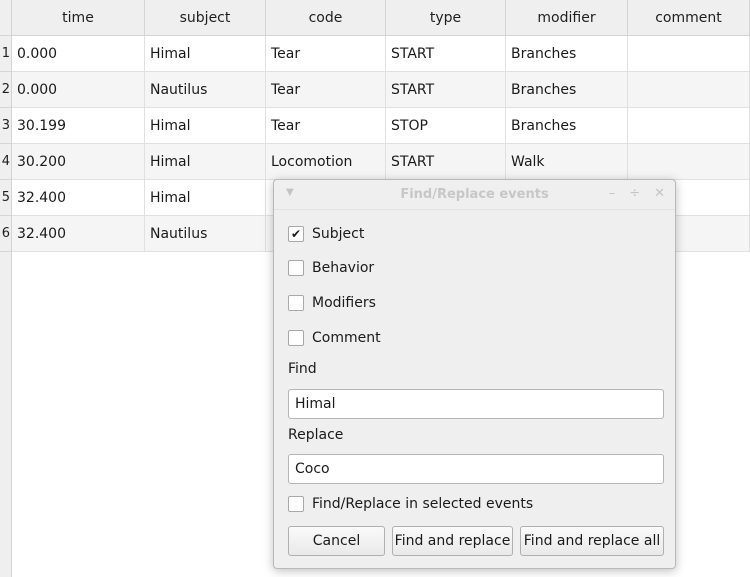 This screenshot has height=577, width=750. I want to click on maximize-icon: ÷, so click(634, 193).